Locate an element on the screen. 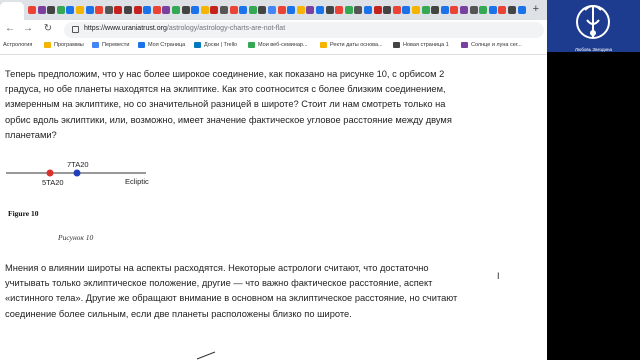 This screenshot has width=640, height=360. bookmark-translate: Перевести is located at coordinates (110, 45).